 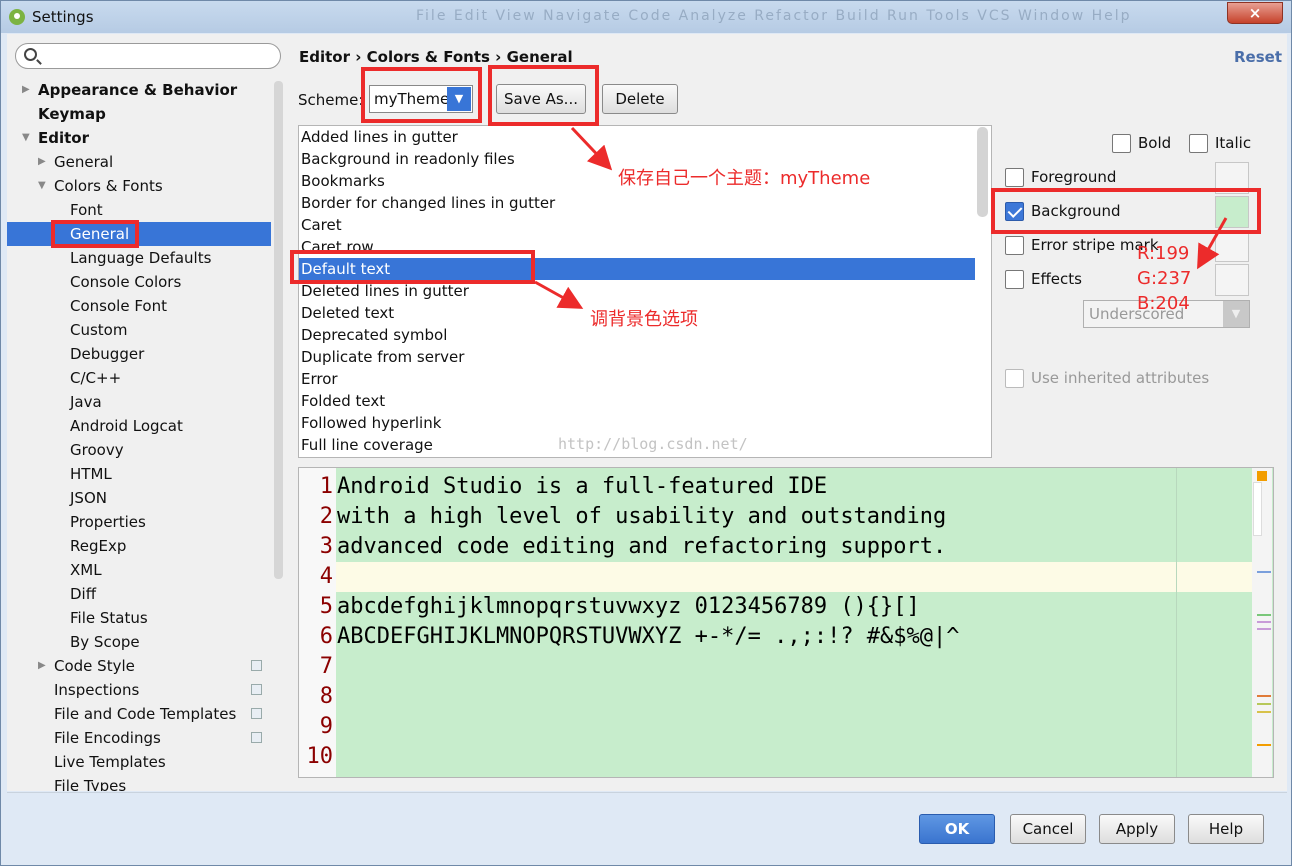 I want to click on annotation-rgb-g: G:237, so click(x=1164, y=278).